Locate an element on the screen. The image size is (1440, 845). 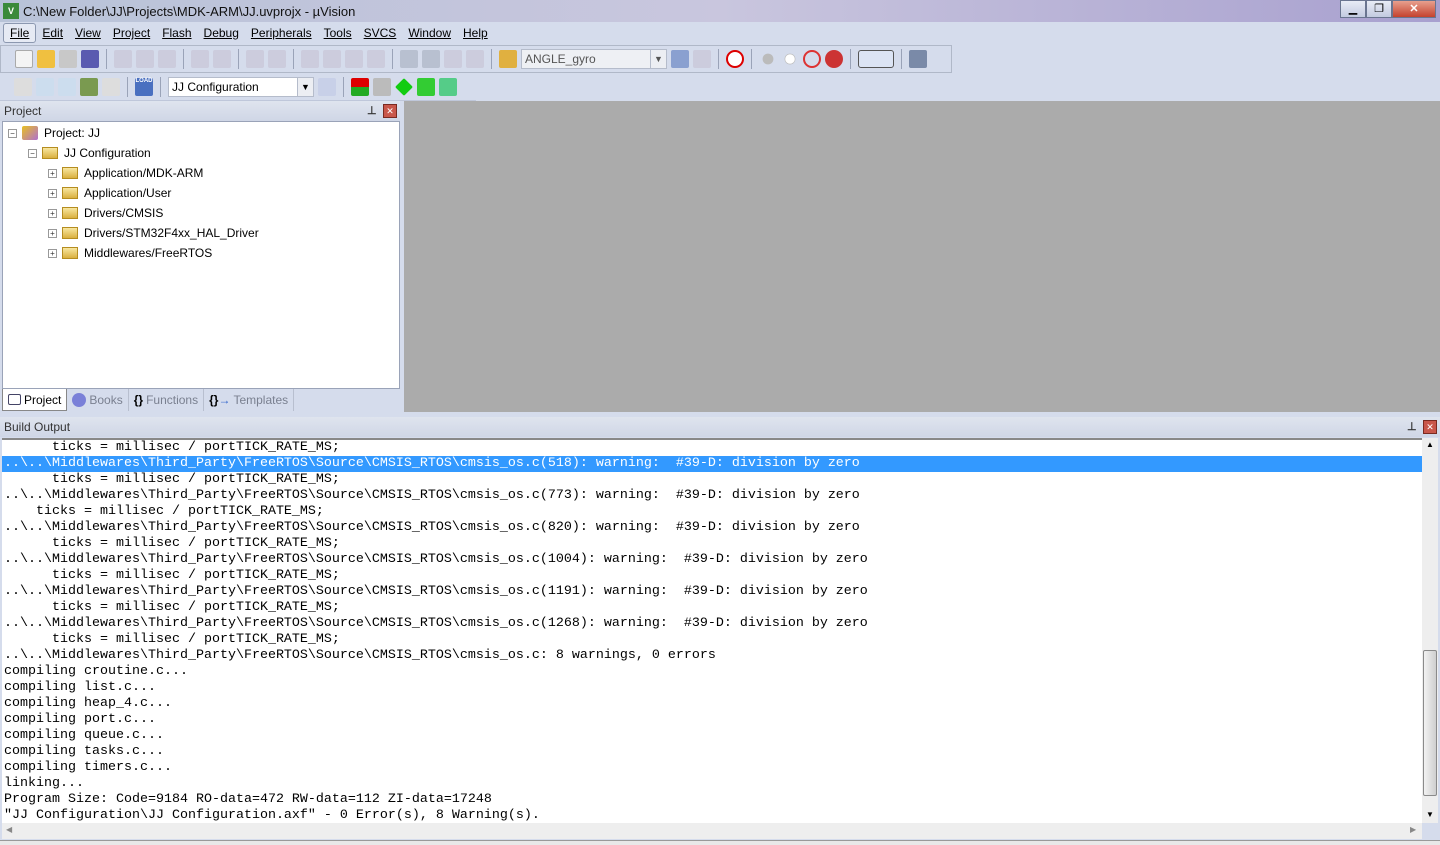
tree-node-group: + Drivers/STM32F4xx_HAL_Driver is located at coordinates (153, 233).